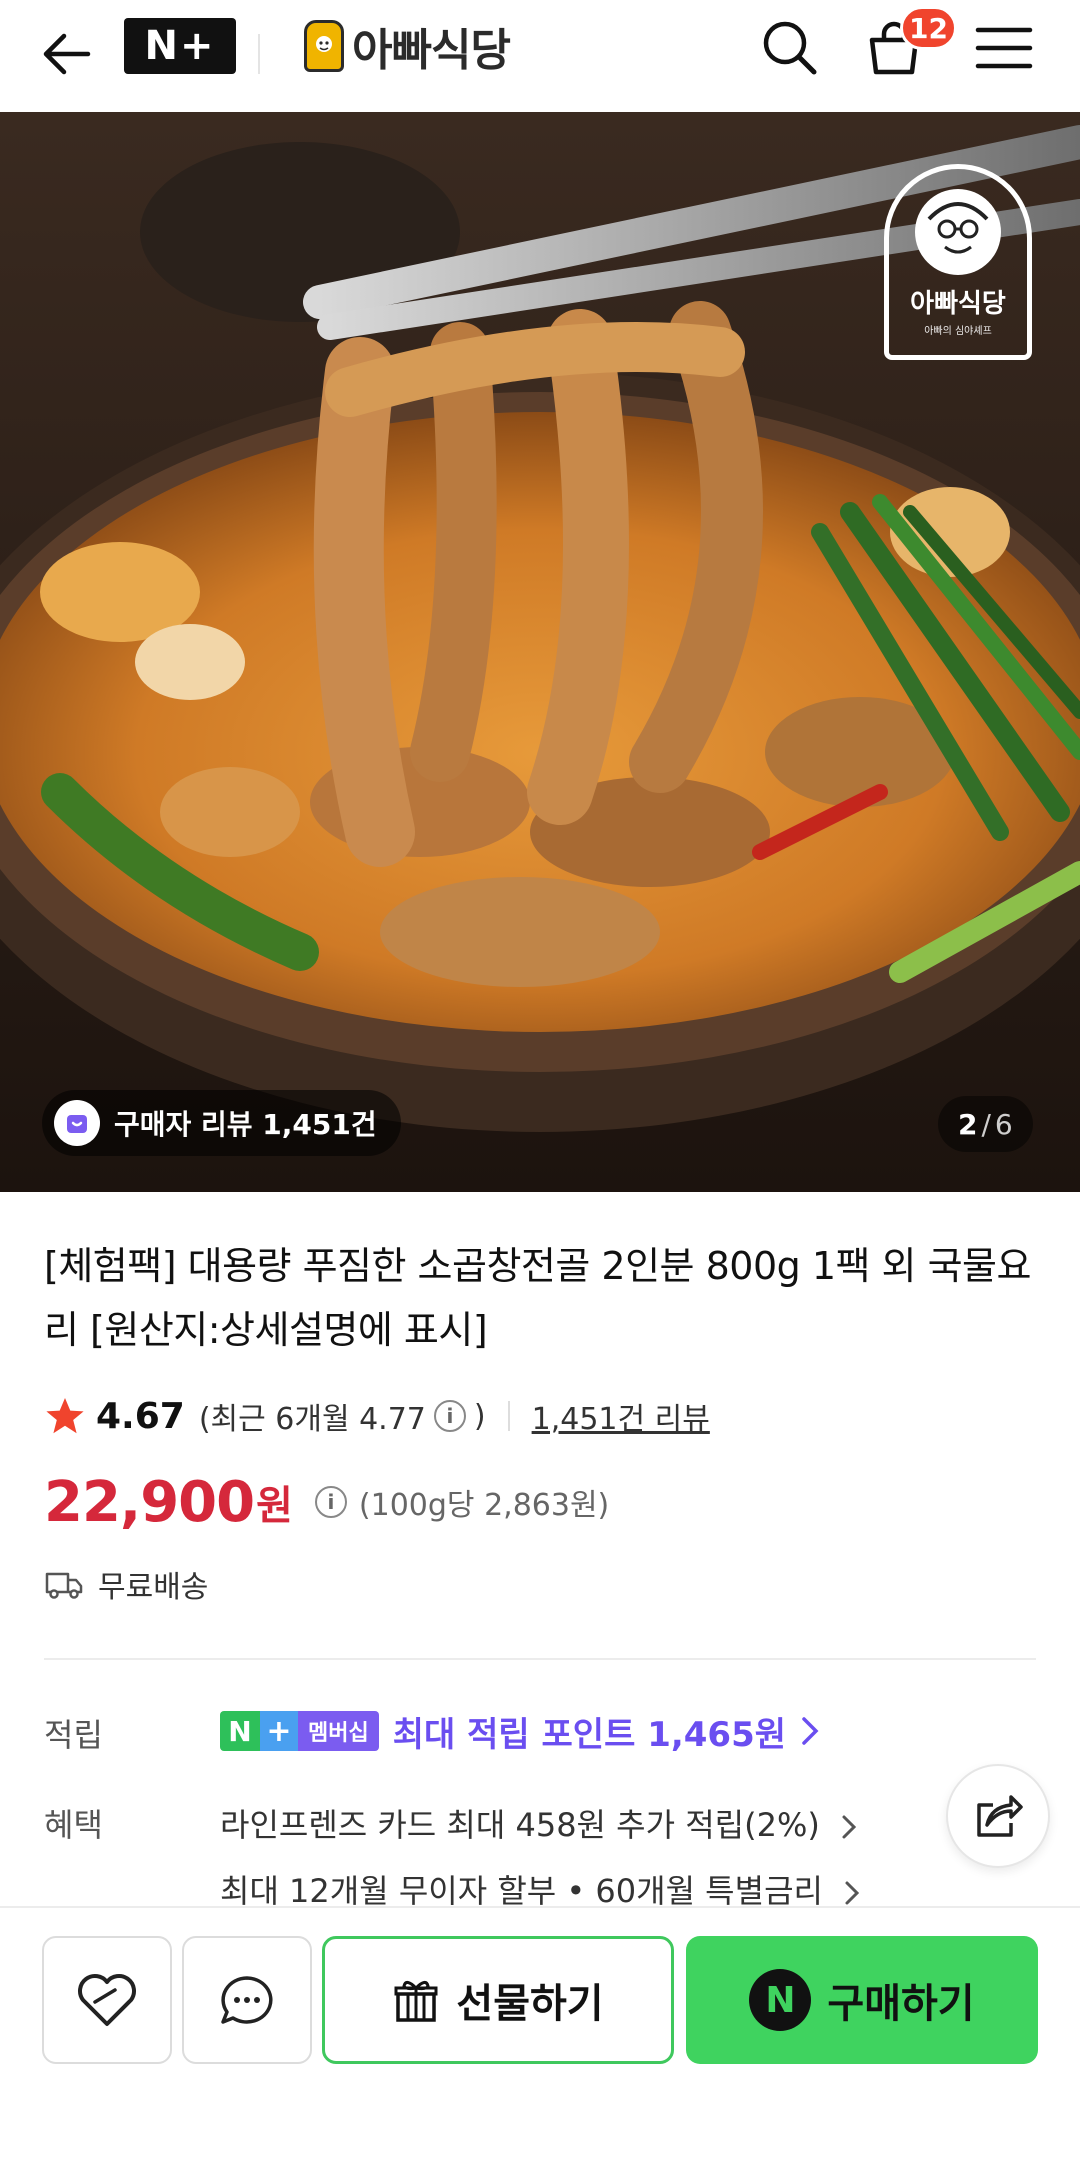 The height and width of the screenshot is (2181, 1080). I want to click on pager-total: 6, so click(1003, 1124).